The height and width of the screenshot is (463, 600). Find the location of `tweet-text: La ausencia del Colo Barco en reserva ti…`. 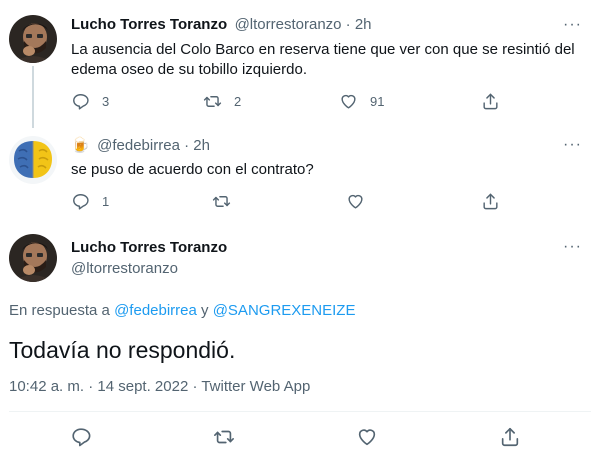

tweet-text: La ausencia del Colo Barco en reserva ti… is located at coordinates (323, 59).